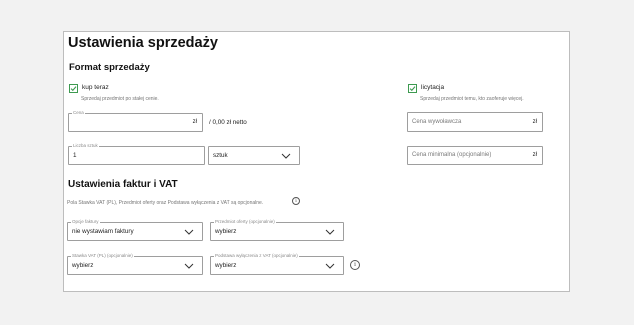 The width and height of the screenshot is (634, 325). Describe the element at coordinates (355, 265) in the screenshot. I see `vat-exemption-info-icon: i` at that location.